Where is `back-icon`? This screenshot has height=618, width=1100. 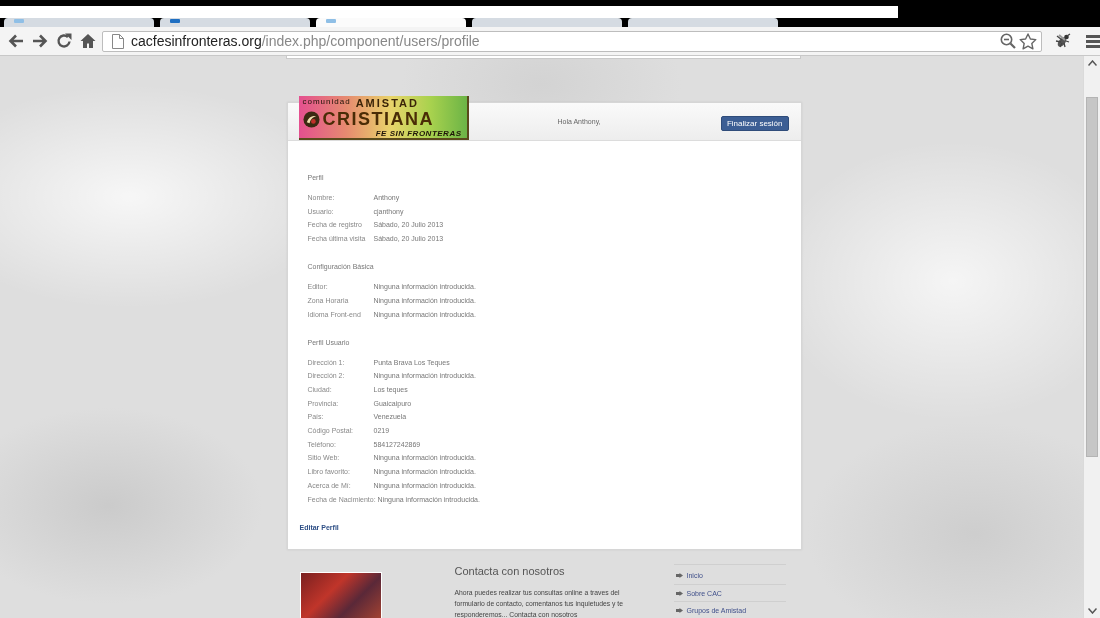
back-icon is located at coordinates (16, 41).